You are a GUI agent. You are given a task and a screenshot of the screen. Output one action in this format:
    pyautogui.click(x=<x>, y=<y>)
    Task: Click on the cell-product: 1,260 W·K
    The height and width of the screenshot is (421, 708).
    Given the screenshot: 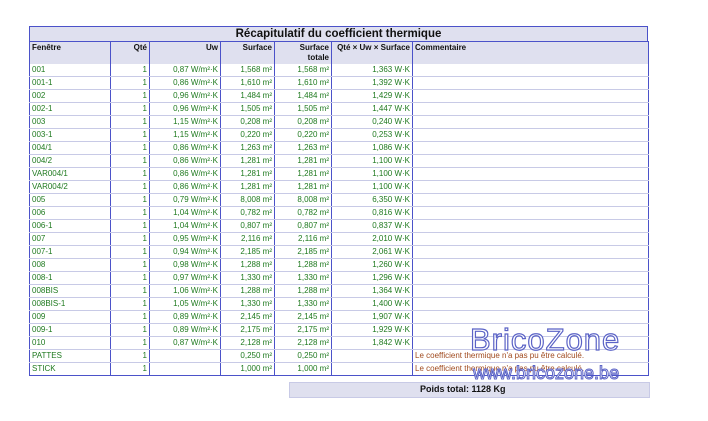 What is the action you would take?
    pyautogui.click(x=372, y=265)
    